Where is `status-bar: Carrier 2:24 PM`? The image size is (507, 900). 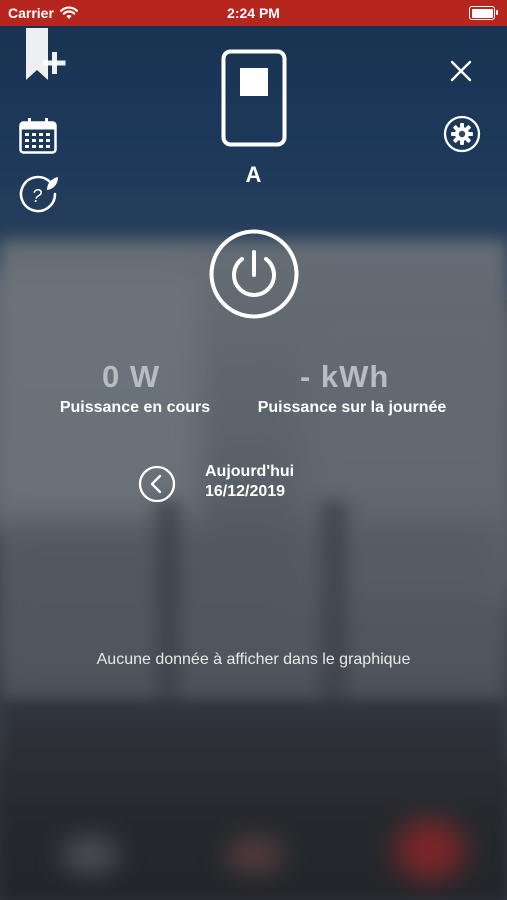 status-bar: Carrier 2:24 PM is located at coordinates (253, 13).